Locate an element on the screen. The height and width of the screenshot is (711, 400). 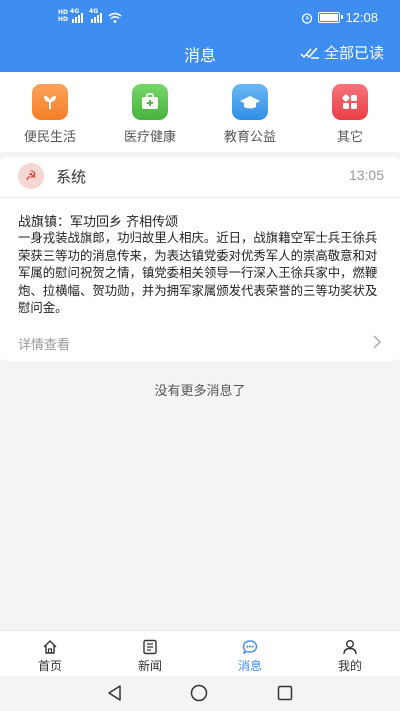
bottom-tab-bar: 首页 新闻 消息 我的 is located at coordinates (200, 653).